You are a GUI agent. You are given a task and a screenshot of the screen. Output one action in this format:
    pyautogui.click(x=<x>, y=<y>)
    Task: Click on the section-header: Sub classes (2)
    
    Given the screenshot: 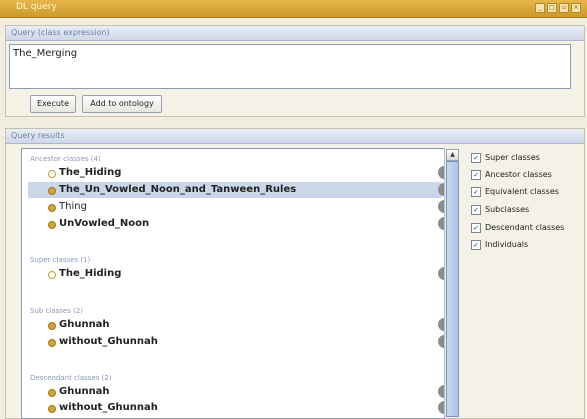 What is the action you would take?
    pyautogui.click(x=57, y=311)
    